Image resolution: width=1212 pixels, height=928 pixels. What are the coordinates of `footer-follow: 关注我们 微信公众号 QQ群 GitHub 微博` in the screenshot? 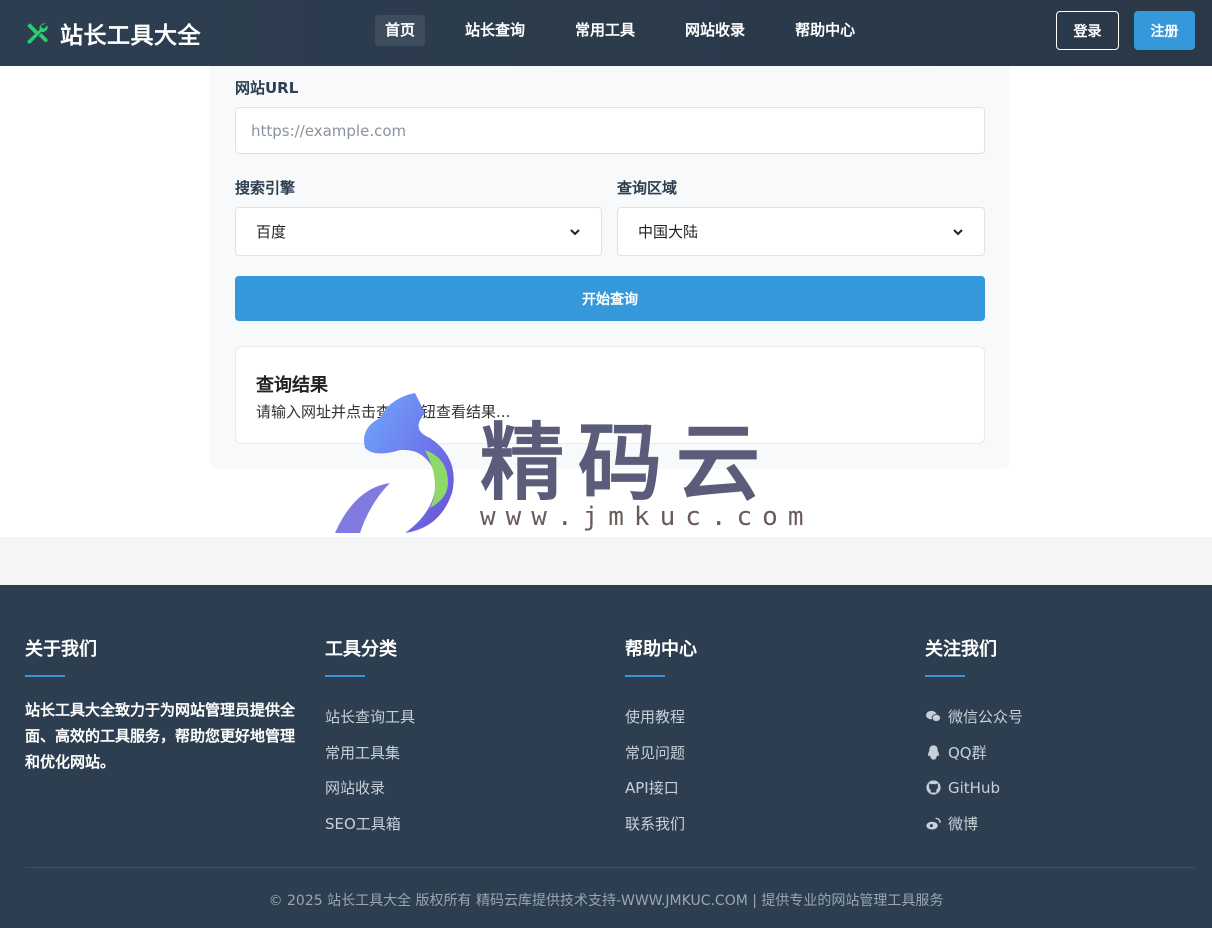 It's located at (1060, 738).